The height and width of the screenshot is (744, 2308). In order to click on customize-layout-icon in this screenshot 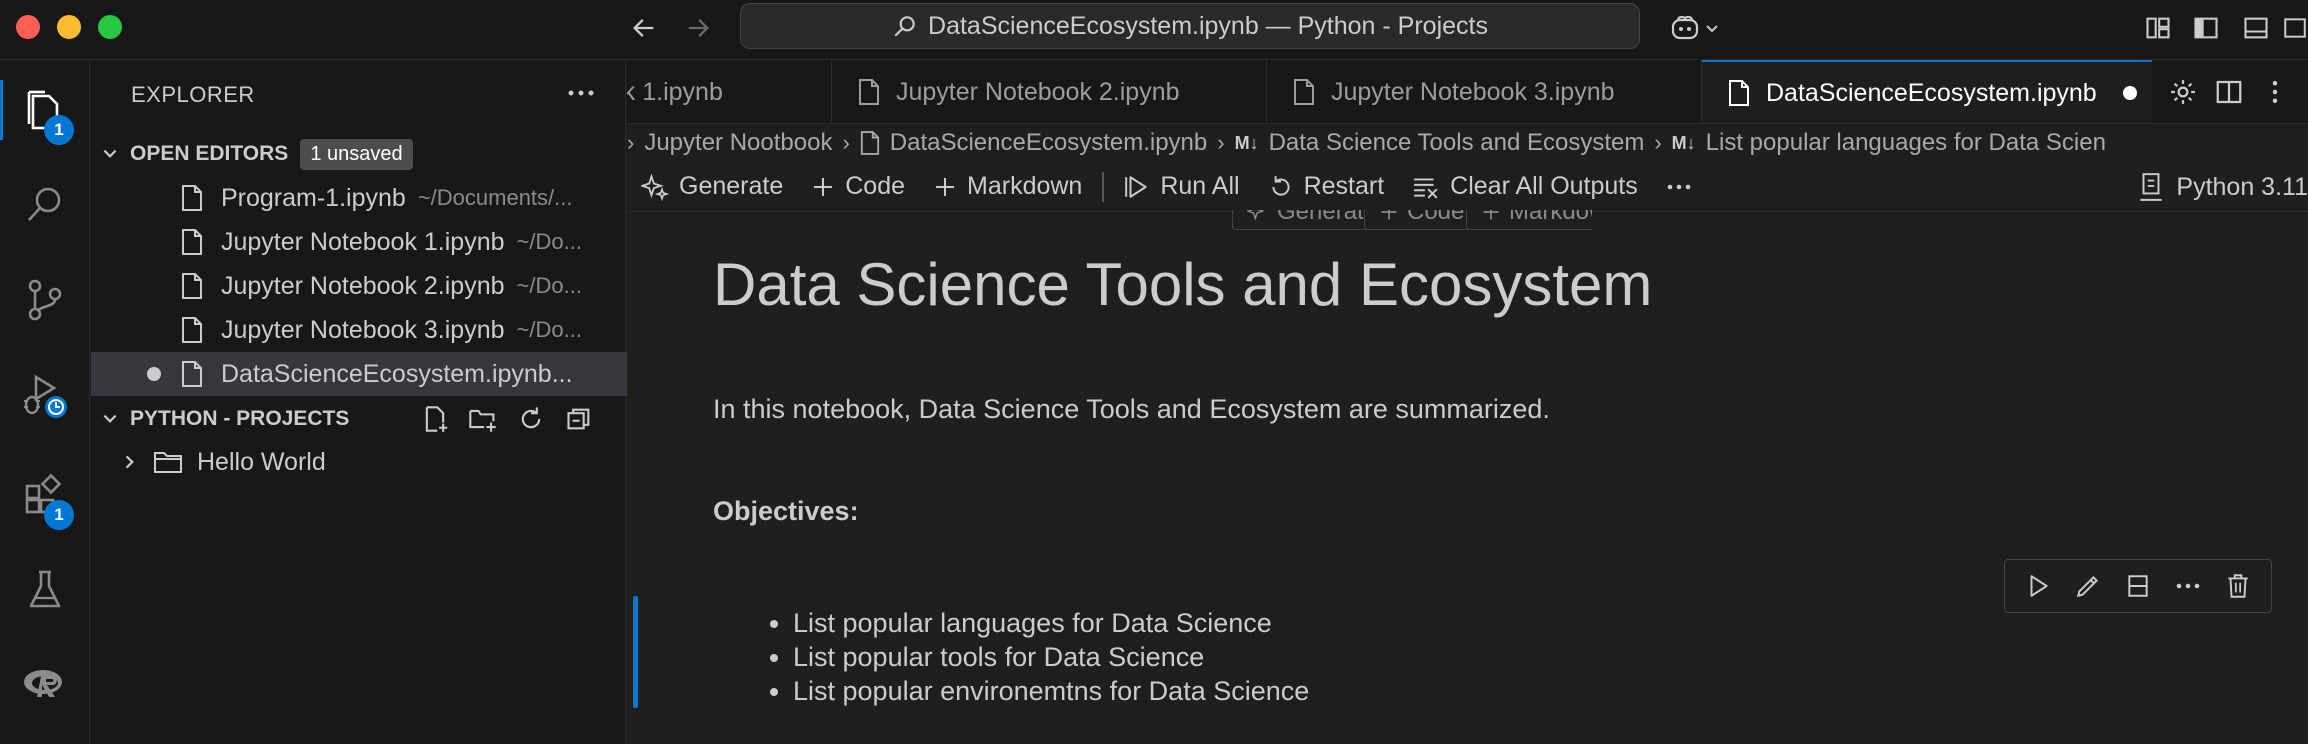, I will do `click(2158, 28)`.